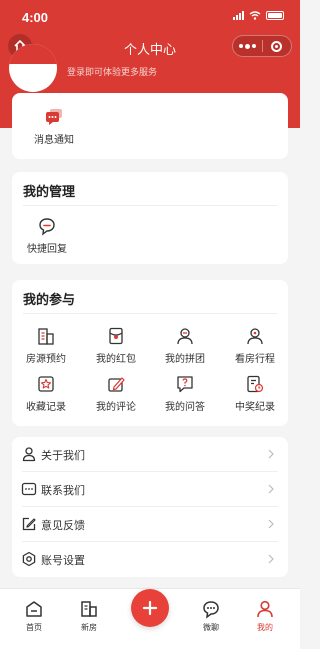 The height and width of the screenshot is (649, 320). Describe the element at coordinates (185, 336) in the screenshot. I see `group-icon` at that location.